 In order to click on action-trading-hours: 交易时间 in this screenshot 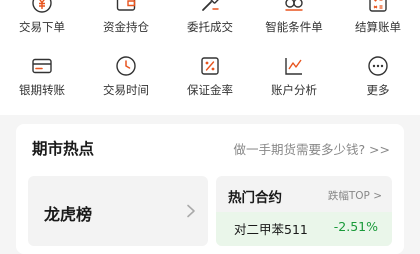, I will do `click(126, 81)`.